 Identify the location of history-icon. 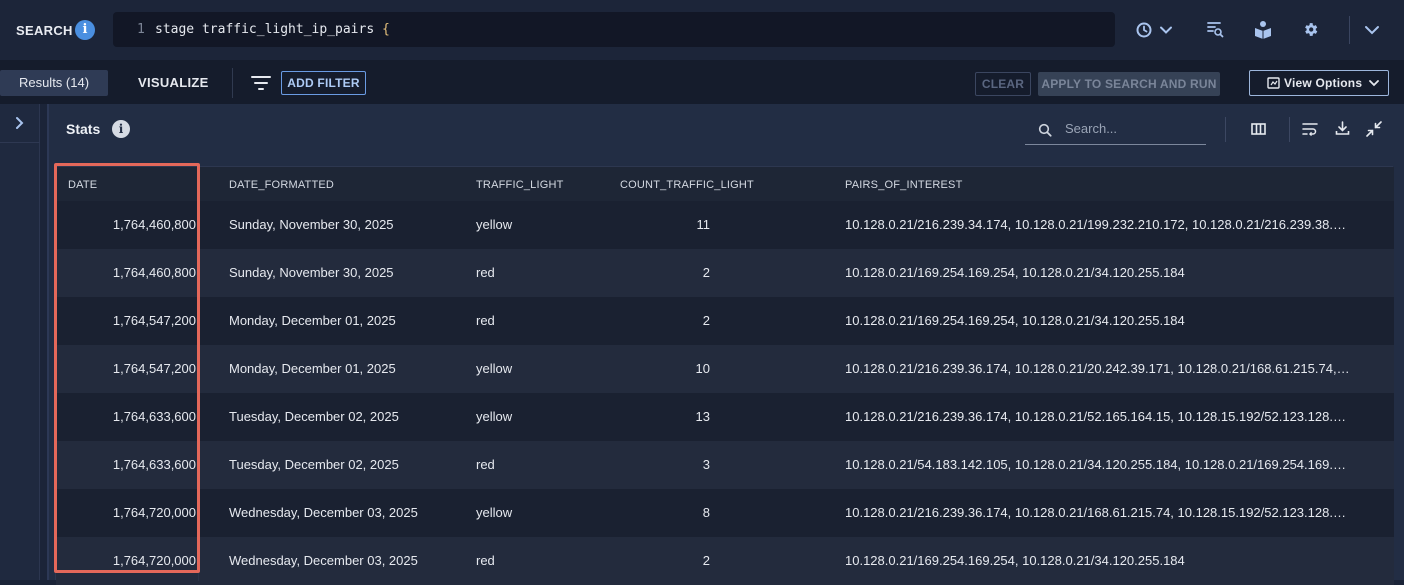
(1144, 30).